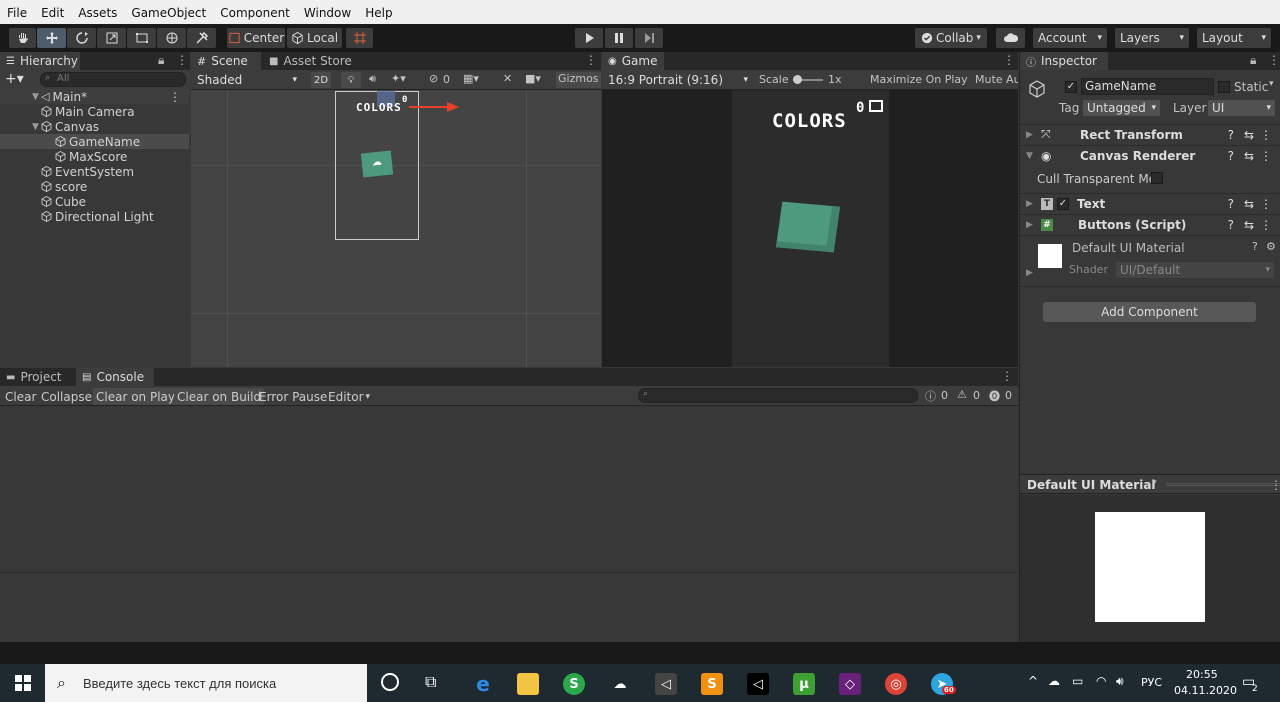  What do you see at coordinates (1195, 270) in the screenshot?
I see `shader-dropdown: UI/Default` at bounding box center [1195, 270].